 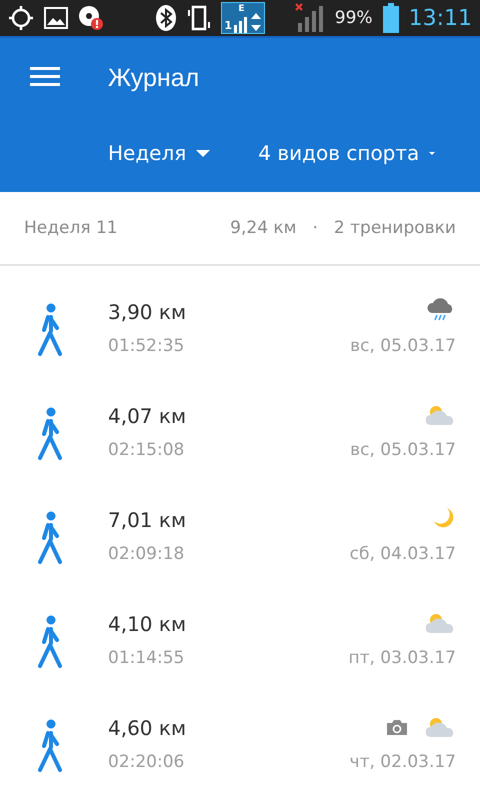 I want to click on workout-duration: 02:15:08, so click(x=147, y=449).